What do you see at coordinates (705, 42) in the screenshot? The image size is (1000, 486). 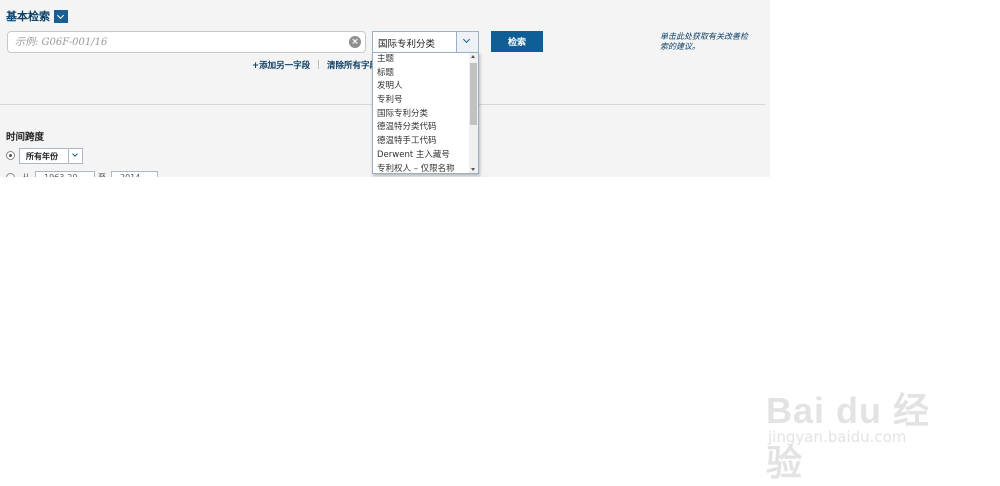 I see `search-help-link: 单击此处获取有关改善检索的建议。` at bounding box center [705, 42].